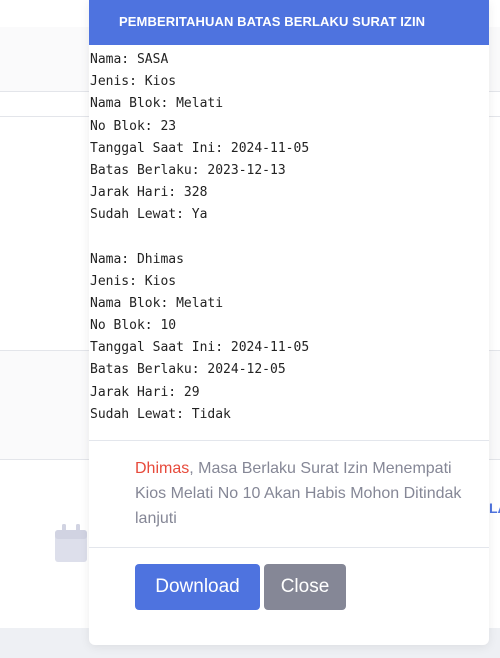 The image size is (500, 658). Describe the element at coordinates (129, 59) in the screenshot. I see `record-line: Nama: SASA` at that location.